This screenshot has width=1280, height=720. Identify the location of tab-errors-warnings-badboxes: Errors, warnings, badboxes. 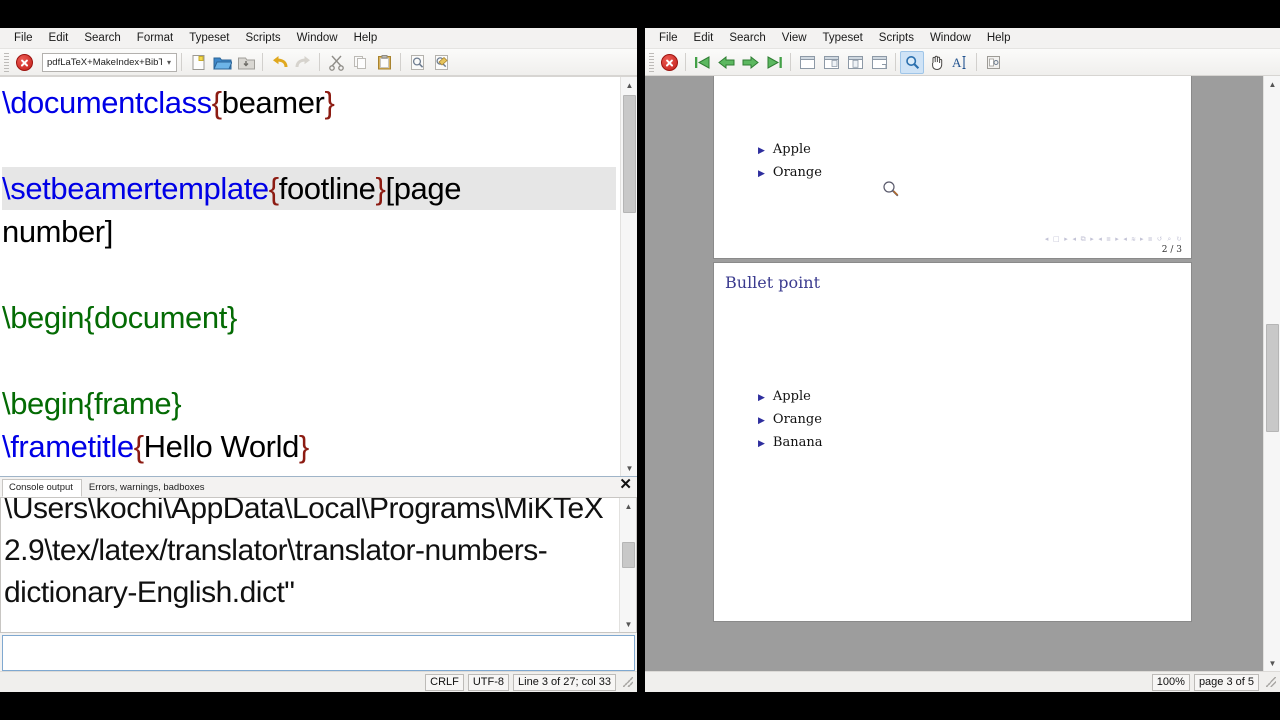
(148, 488).